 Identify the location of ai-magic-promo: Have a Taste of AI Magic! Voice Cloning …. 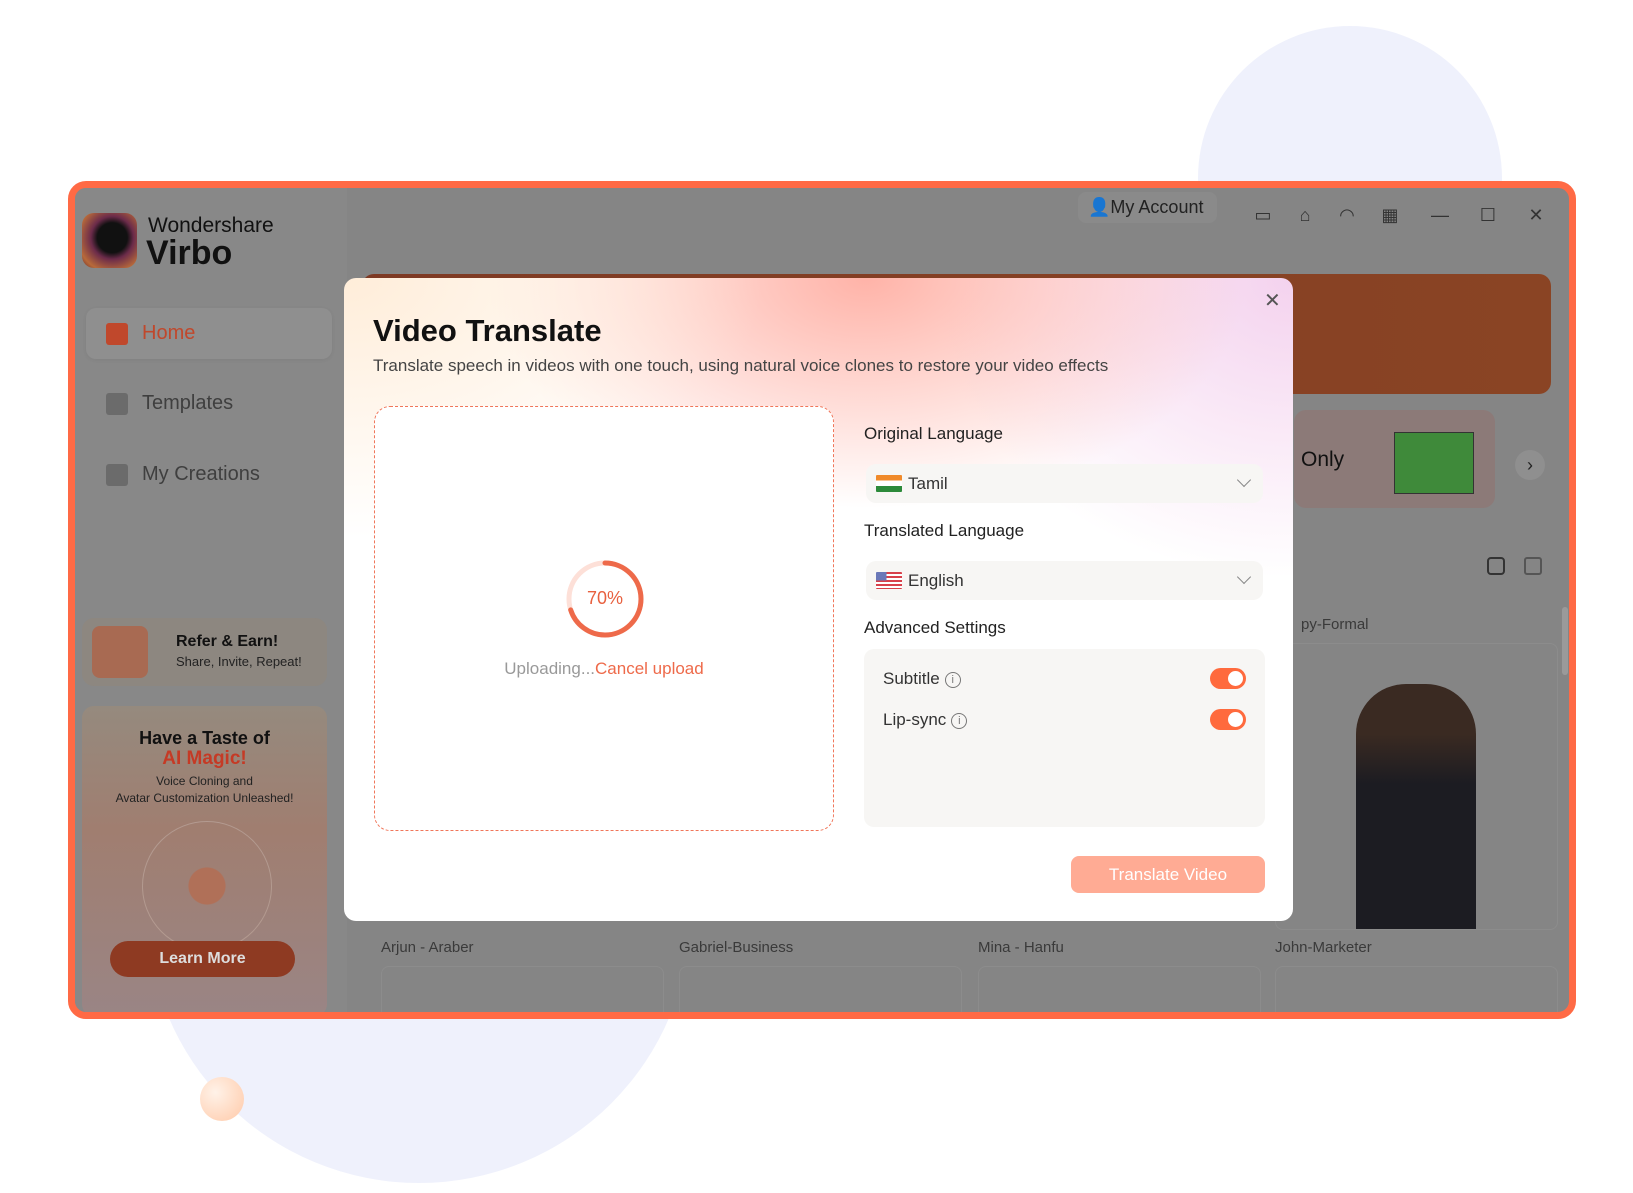
(204, 859).